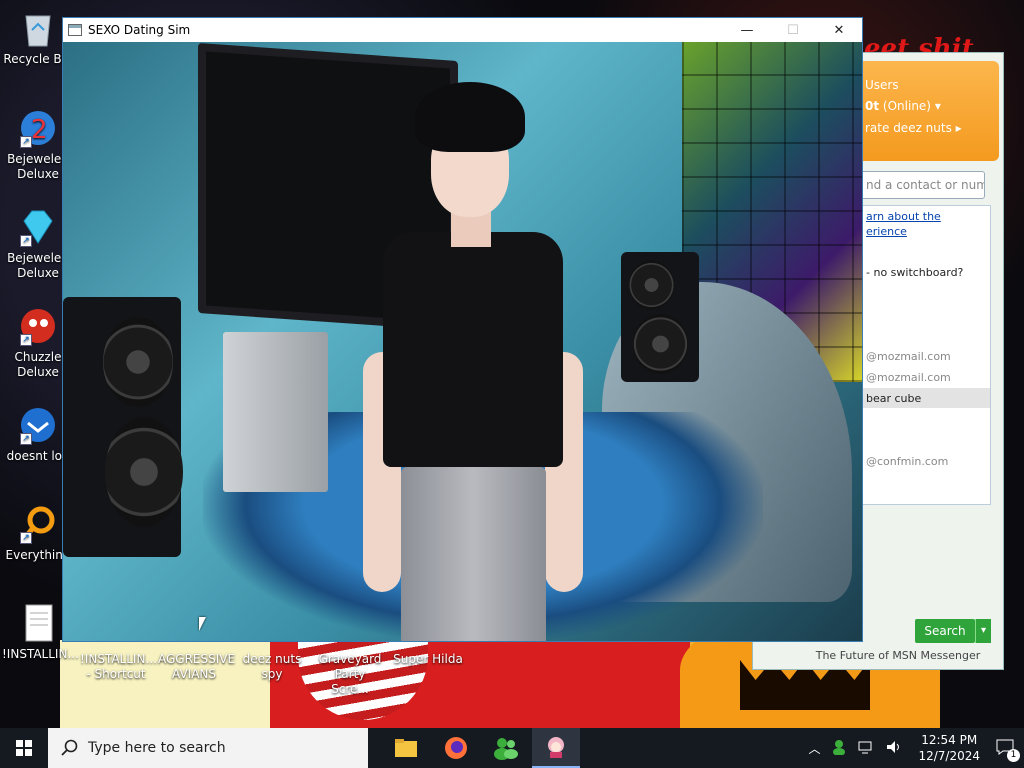 The width and height of the screenshot is (1024, 768). Describe the element at coordinates (949, 740) in the screenshot. I see `clock-time: 12:54 PM` at that location.